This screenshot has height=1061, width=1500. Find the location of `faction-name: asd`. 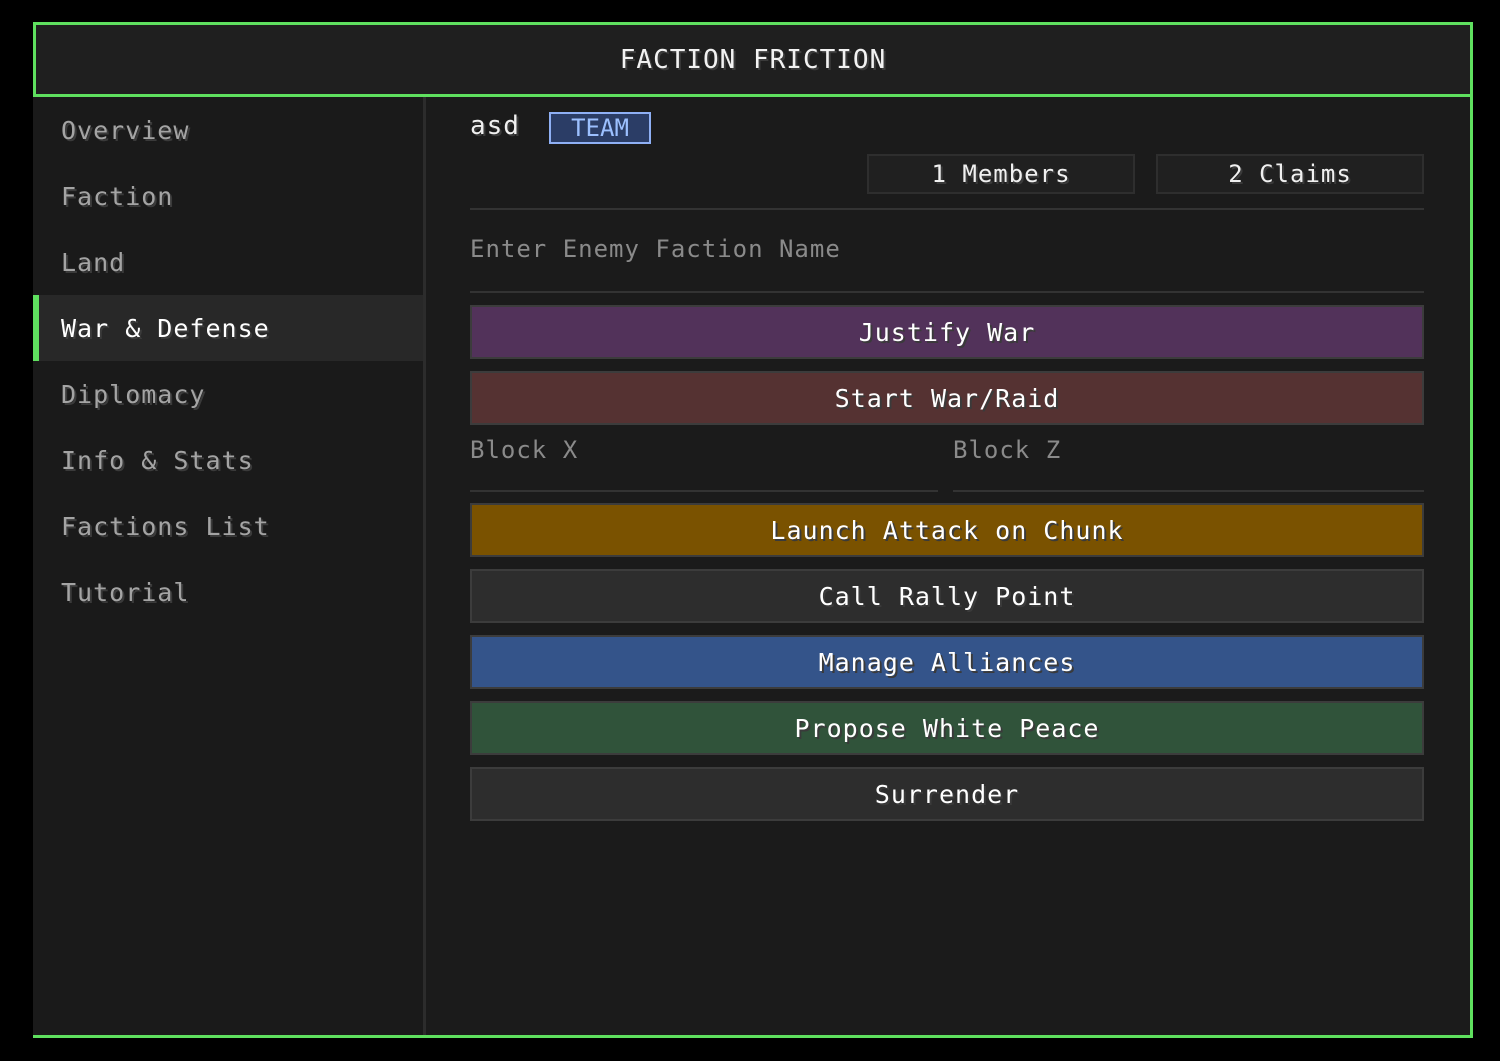

faction-name: asd is located at coordinates (495, 126).